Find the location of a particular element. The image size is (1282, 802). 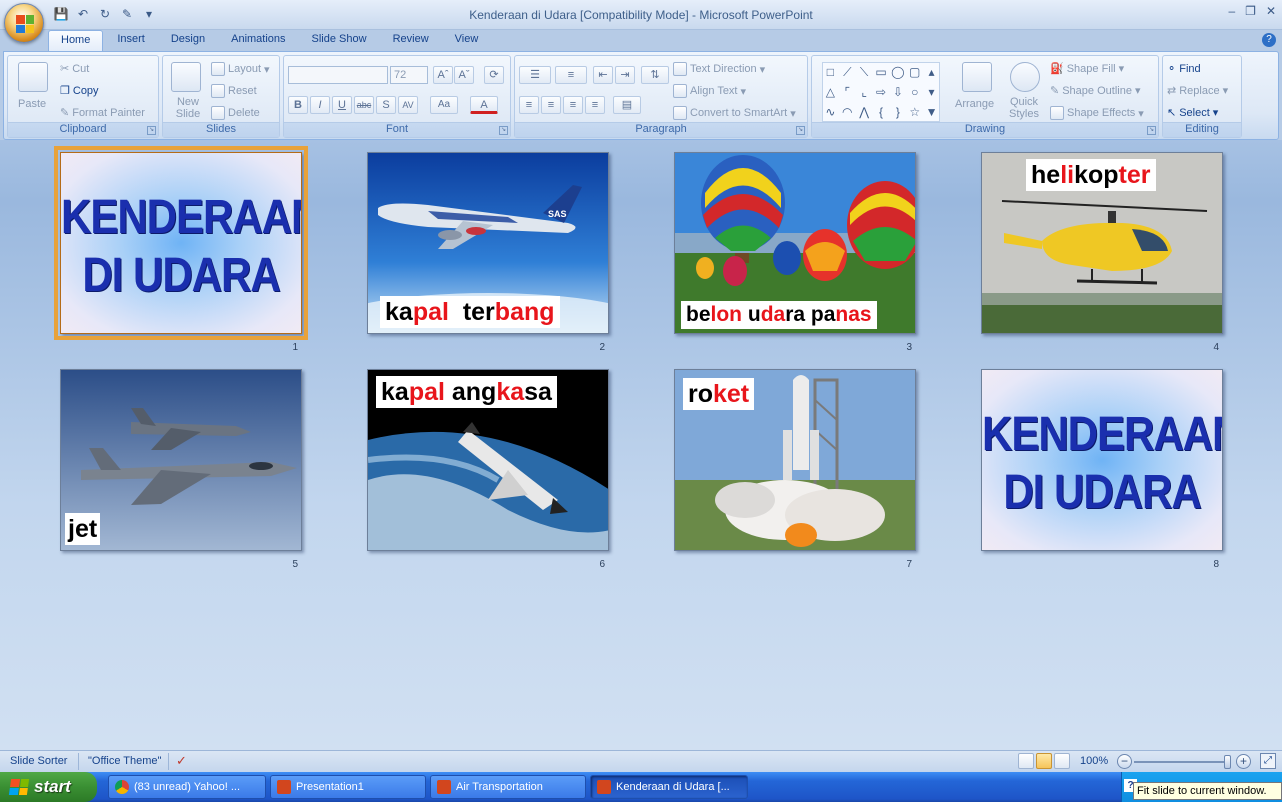

replace-button: ⇄ Replace ▾ is located at coordinates (1197, 91).